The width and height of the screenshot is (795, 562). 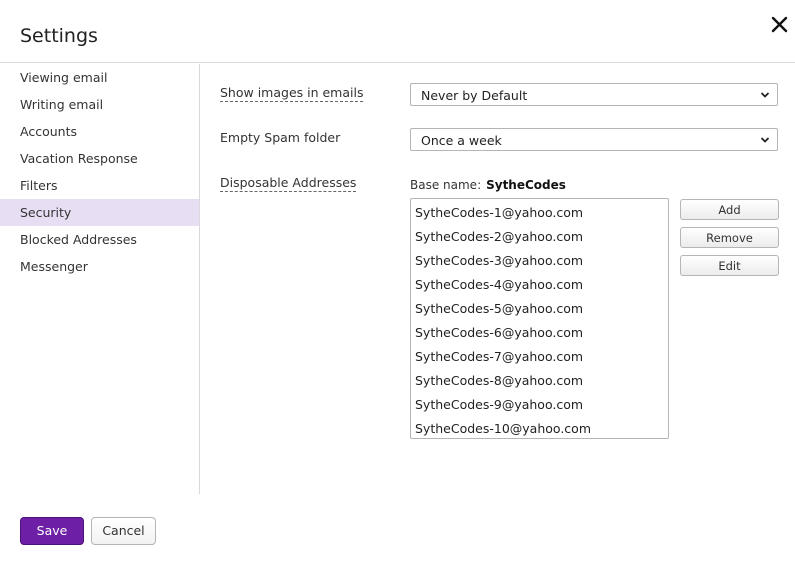 I want to click on show-images-label: Show images in emails, so click(x=292, y=93).